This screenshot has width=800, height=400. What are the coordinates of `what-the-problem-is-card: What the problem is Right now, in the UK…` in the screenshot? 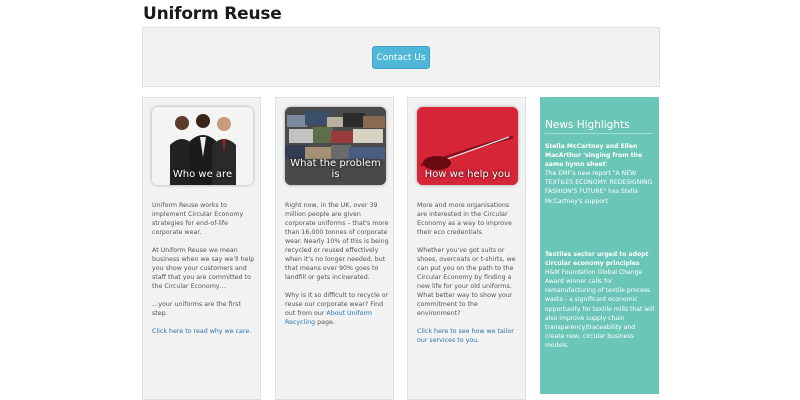 It's located at (334, 248).